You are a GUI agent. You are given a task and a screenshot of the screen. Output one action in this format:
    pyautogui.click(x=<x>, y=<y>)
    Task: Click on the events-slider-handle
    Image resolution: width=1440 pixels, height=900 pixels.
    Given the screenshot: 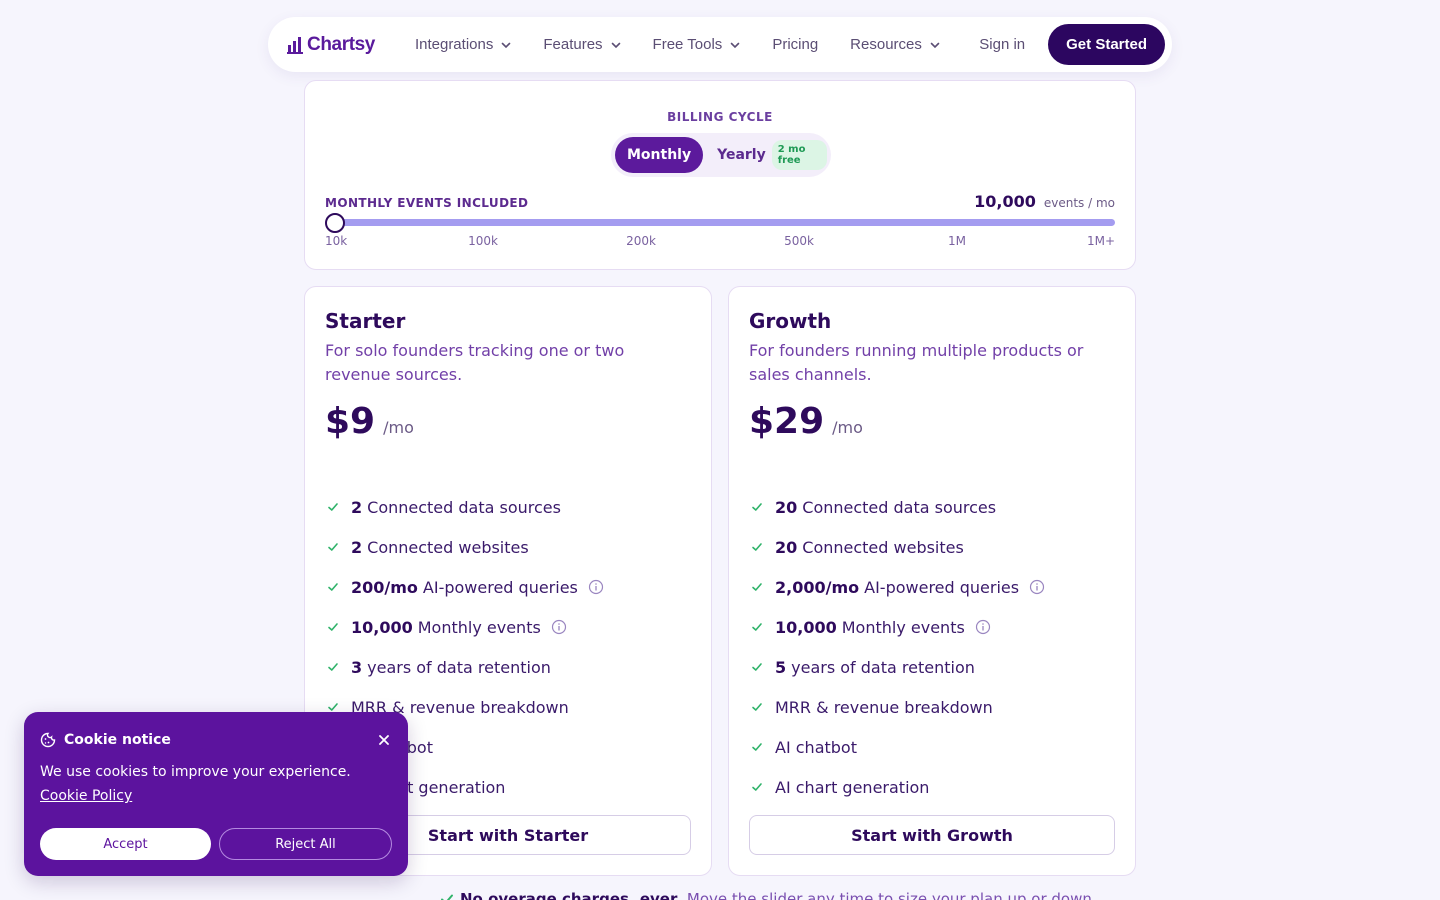 What is the action you would take?
    pyautogui.click(x=335, y=223)
    